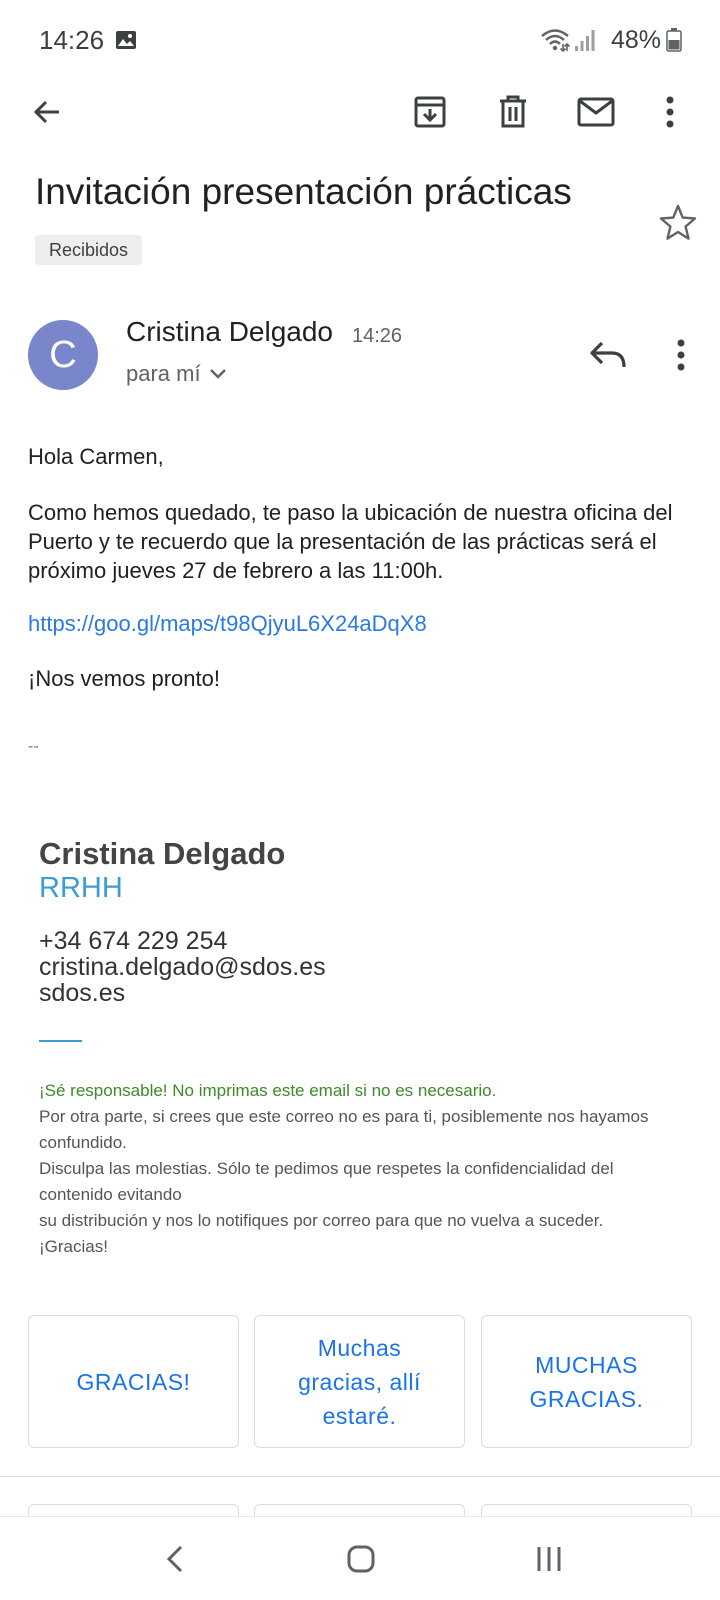 The width and height of the screenshot is (720, 1600). What do you see at coordinates (609, 355) in the screenshot?
I see `reply-icon` at bounding box center [609, 355].